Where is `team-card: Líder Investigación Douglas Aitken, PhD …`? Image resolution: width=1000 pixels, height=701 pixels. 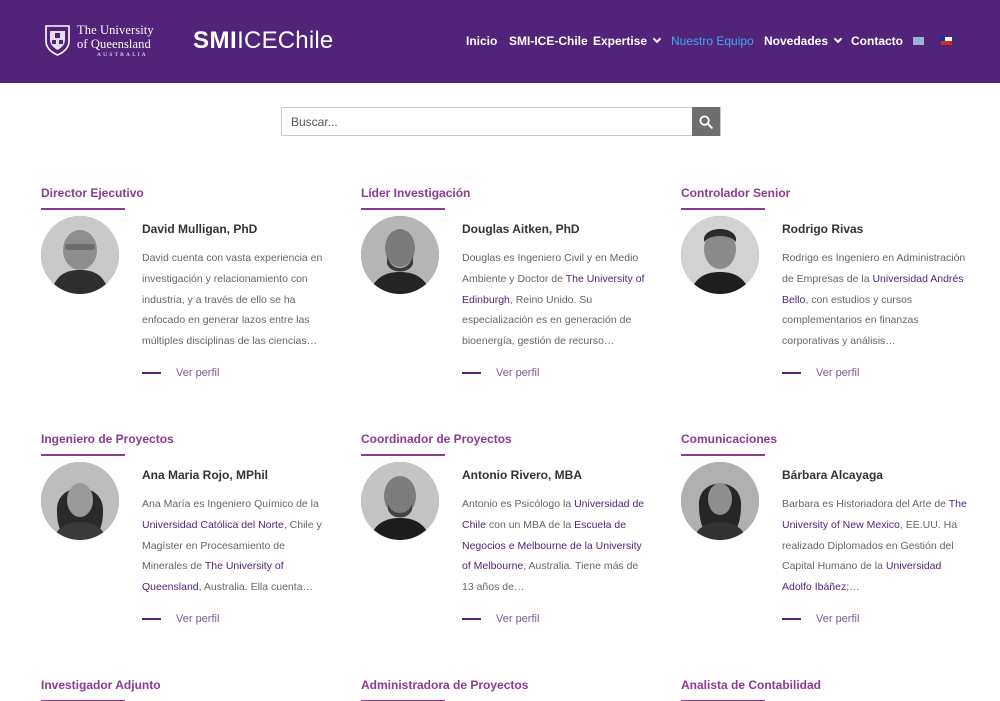
team-card: Líder Investigación Douglas Aitken, PhD … is located at coordinates (511, 296).